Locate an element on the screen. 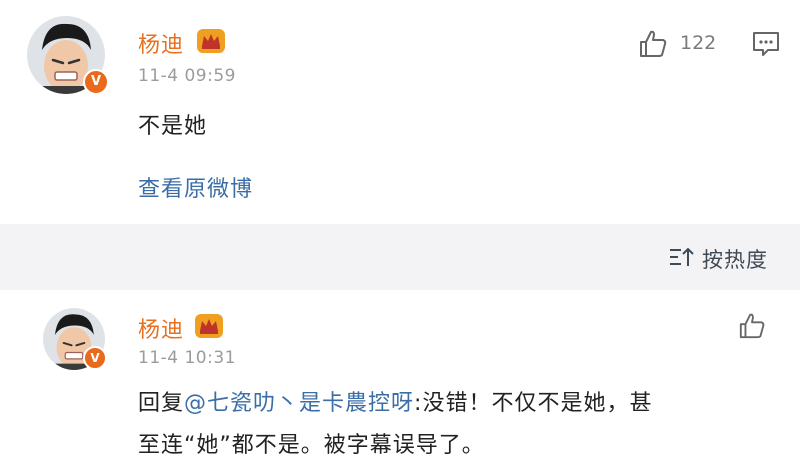  comment-text: 不是她 is located at coordinates (173, 126).